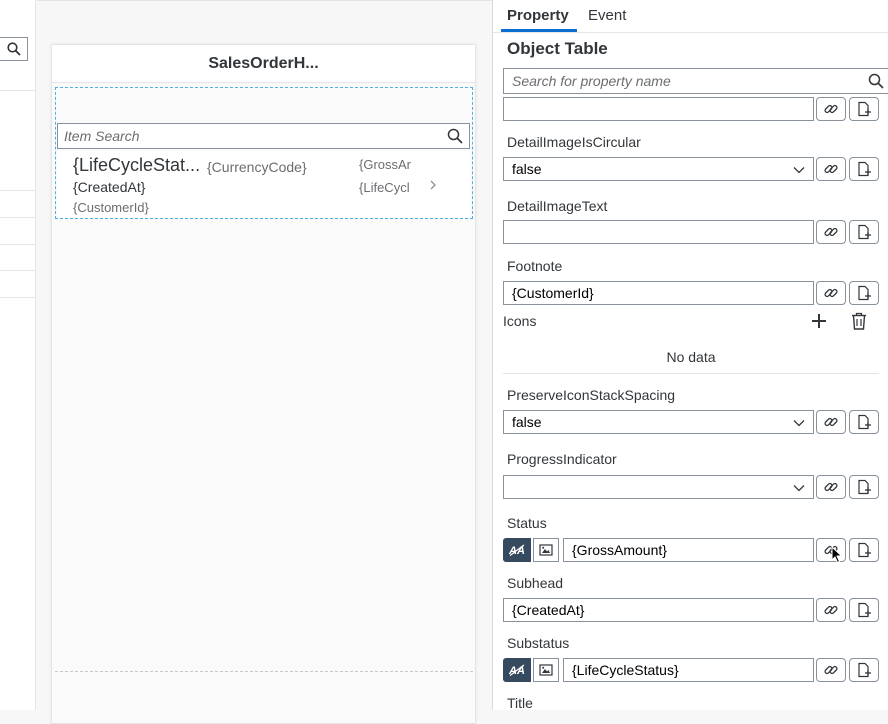 This screenshot has width=888, height=724. I want to click on search-button, so click(14, 49).